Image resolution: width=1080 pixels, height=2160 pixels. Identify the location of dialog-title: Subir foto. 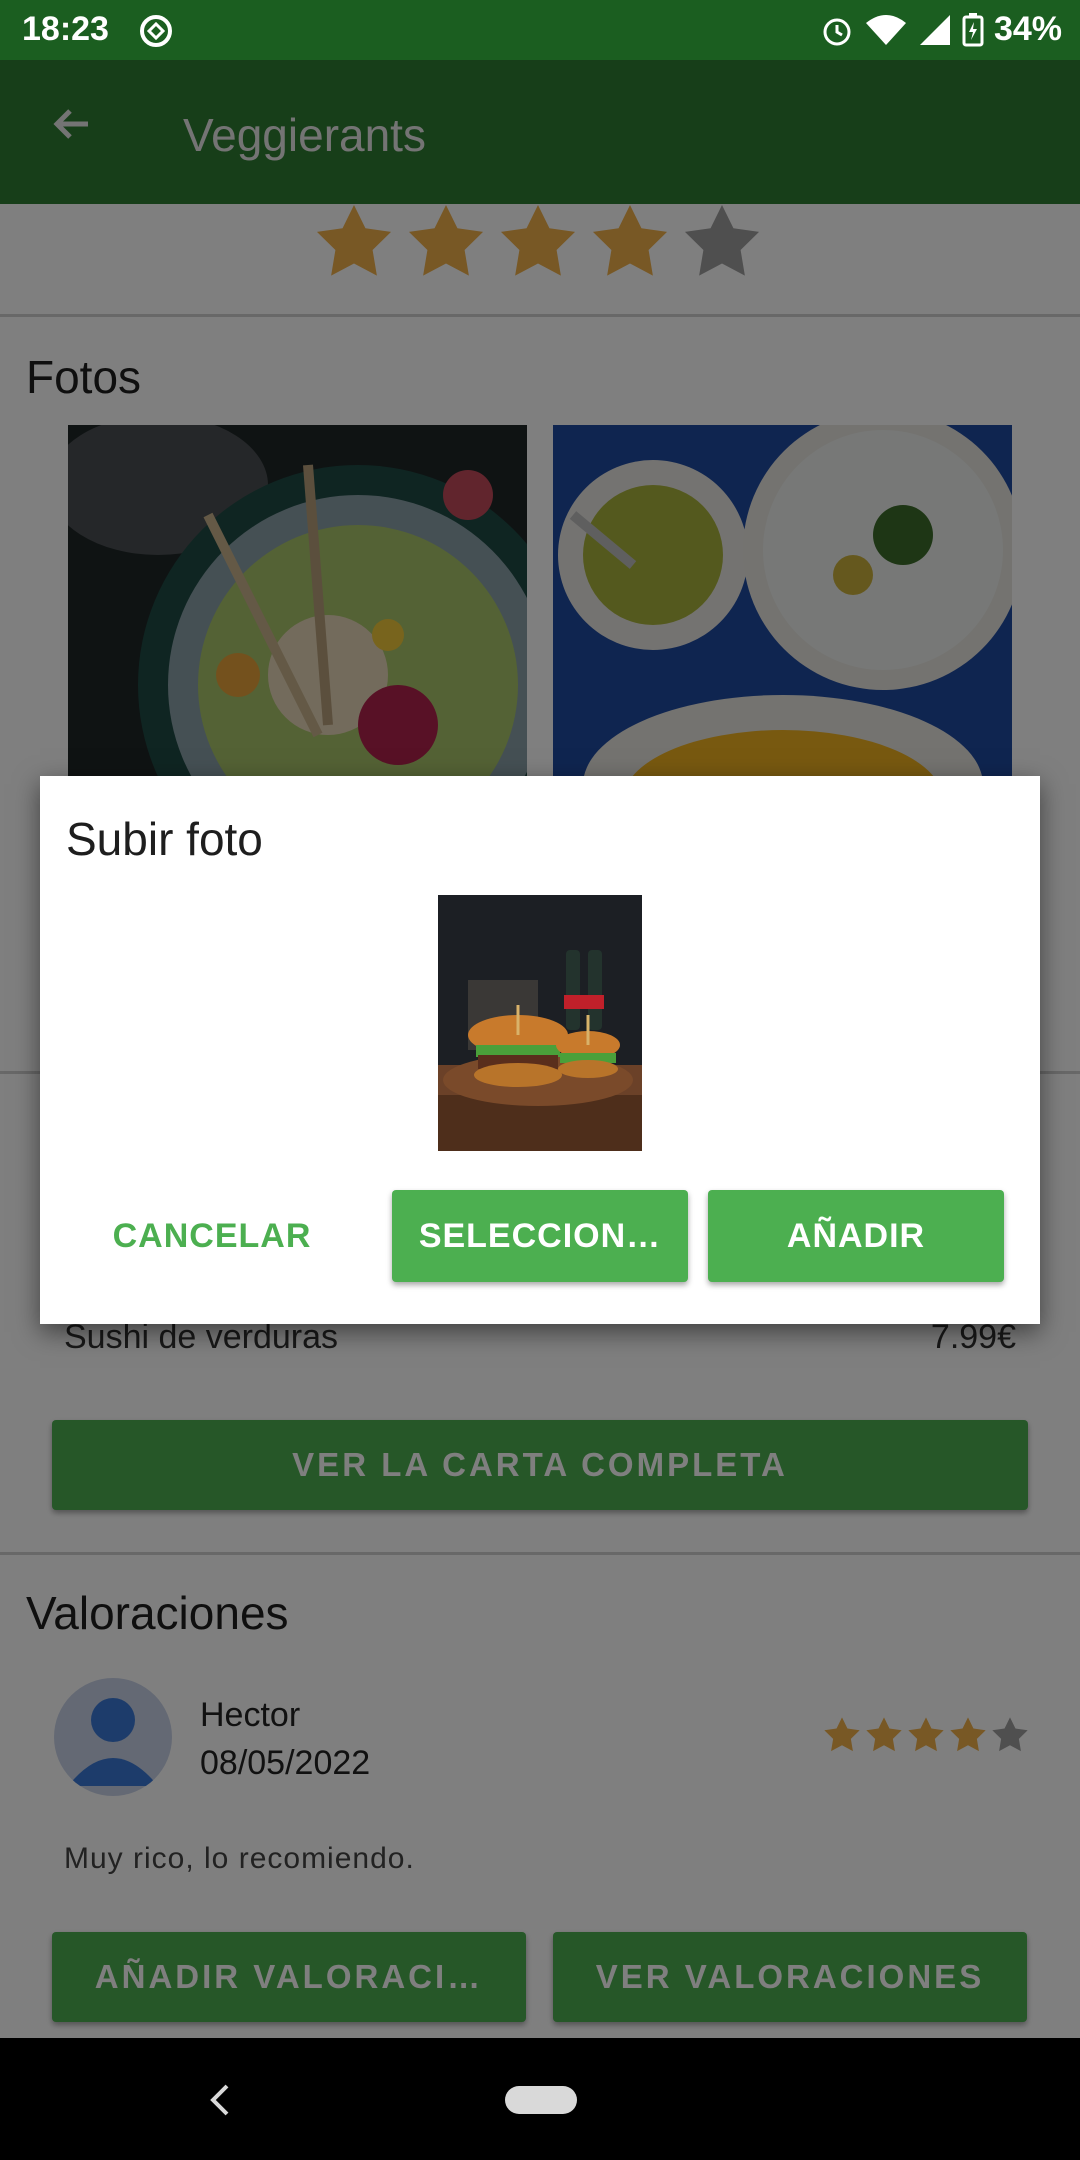
(164, 839).